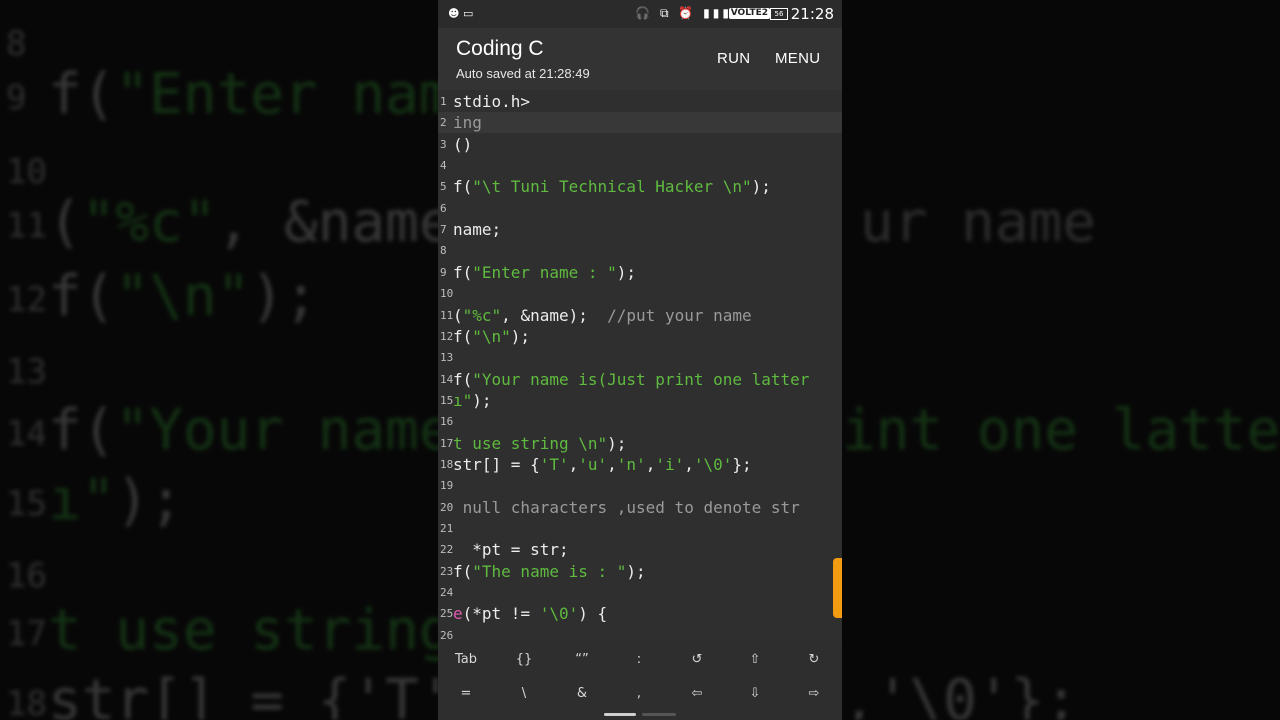 The image size is (1280, 720). I want to click on code-line: 25 e(*pt != '\0') {, so click(640, 613).